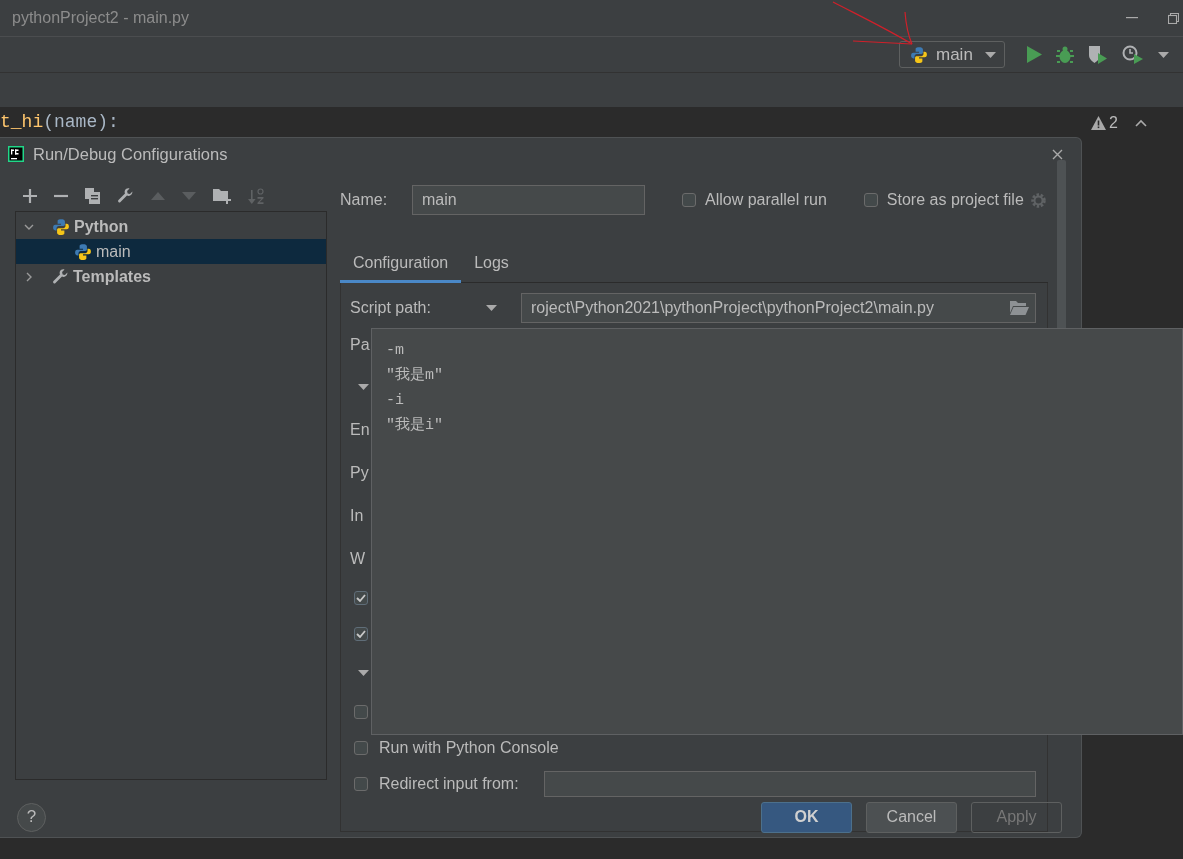  What do you see at coordinates (357, 515) in the screenshot?
I see `field-label: In` at bounding box center [357, 515].